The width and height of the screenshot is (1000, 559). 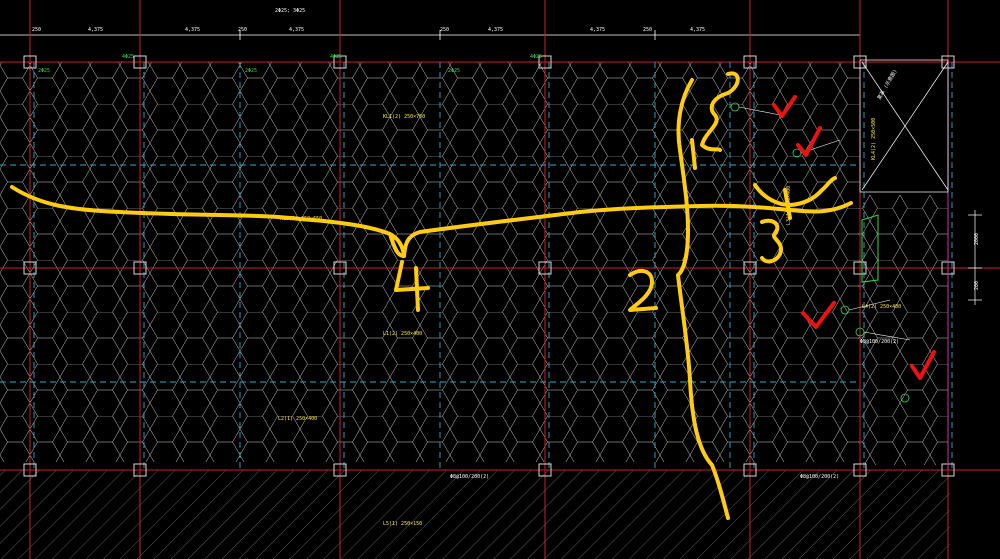 What do you see at coordinates (903, 330) in the screenshot?
I see `hexagon-mesh-area-right` at bounding box center [903, 330].